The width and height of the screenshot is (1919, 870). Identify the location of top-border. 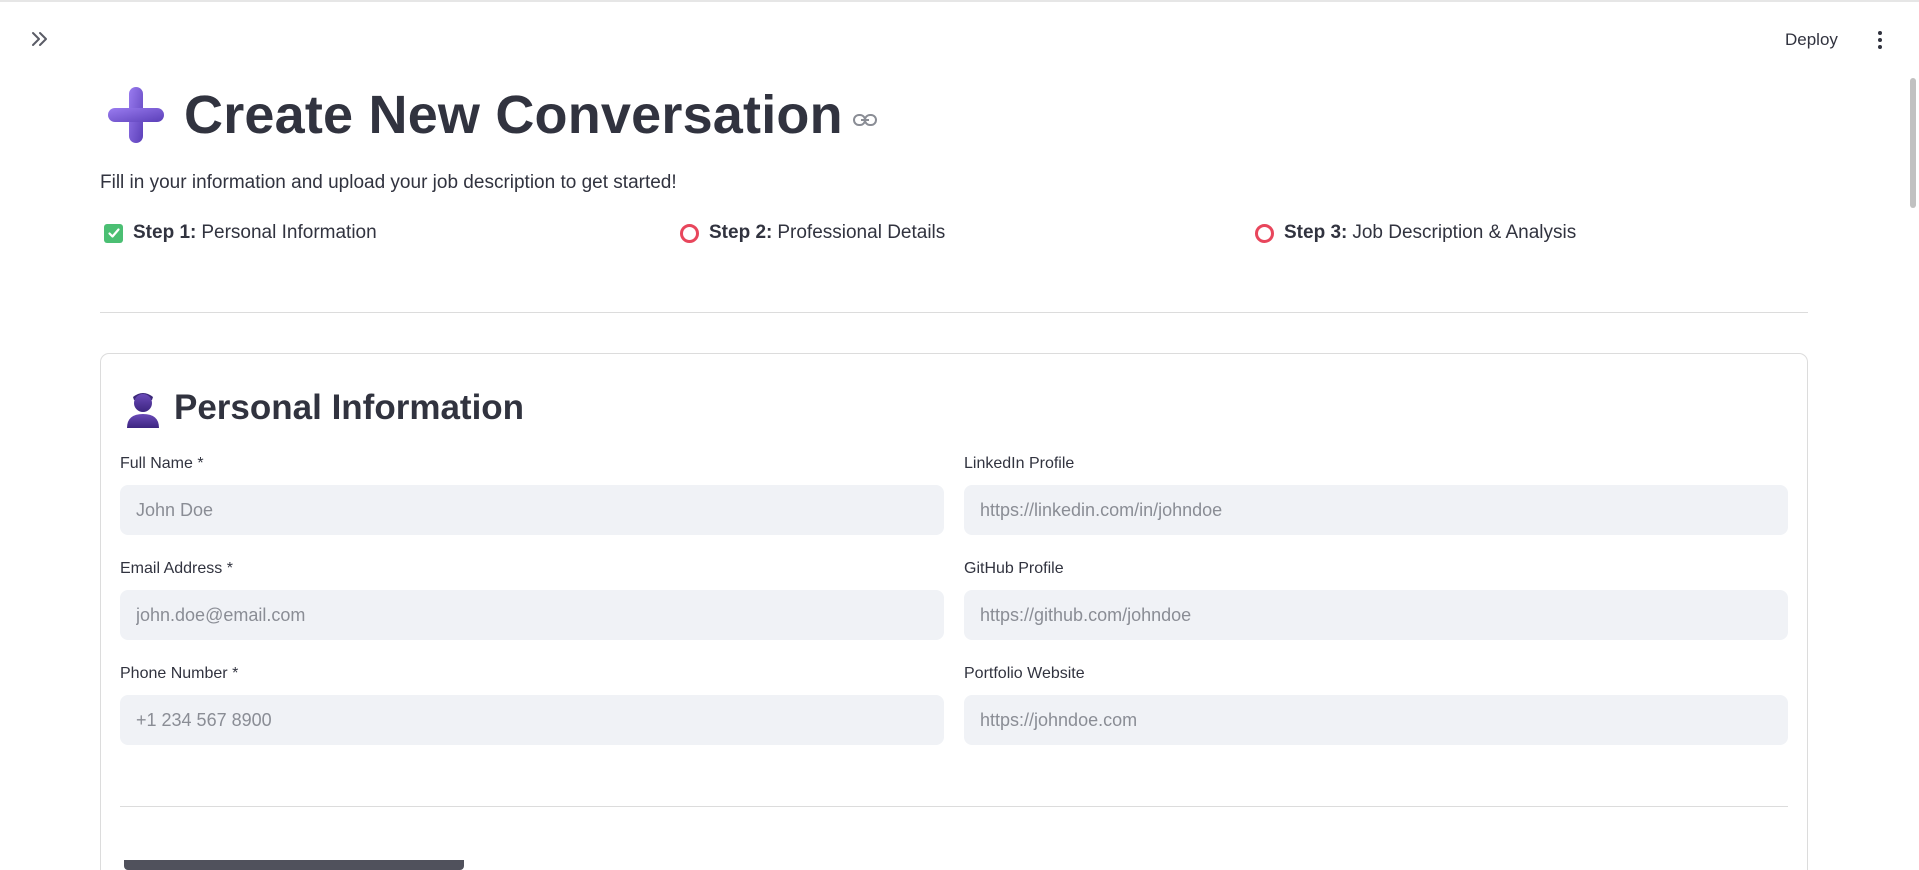
(959, 1).